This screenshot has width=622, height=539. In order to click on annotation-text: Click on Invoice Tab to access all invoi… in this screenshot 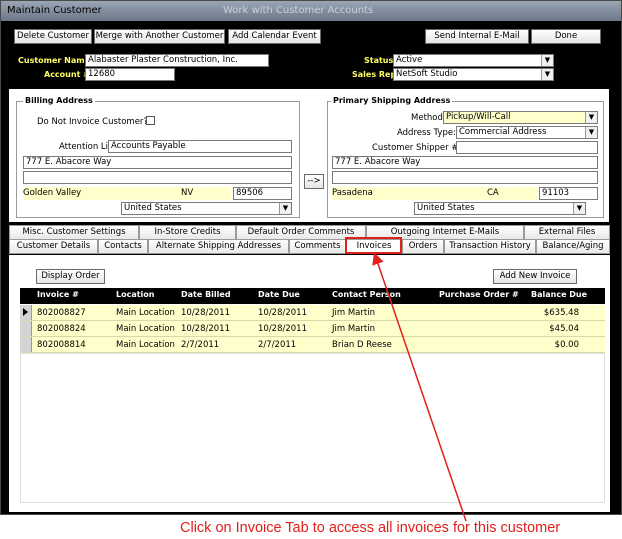, I will do `click(370, 528)`.